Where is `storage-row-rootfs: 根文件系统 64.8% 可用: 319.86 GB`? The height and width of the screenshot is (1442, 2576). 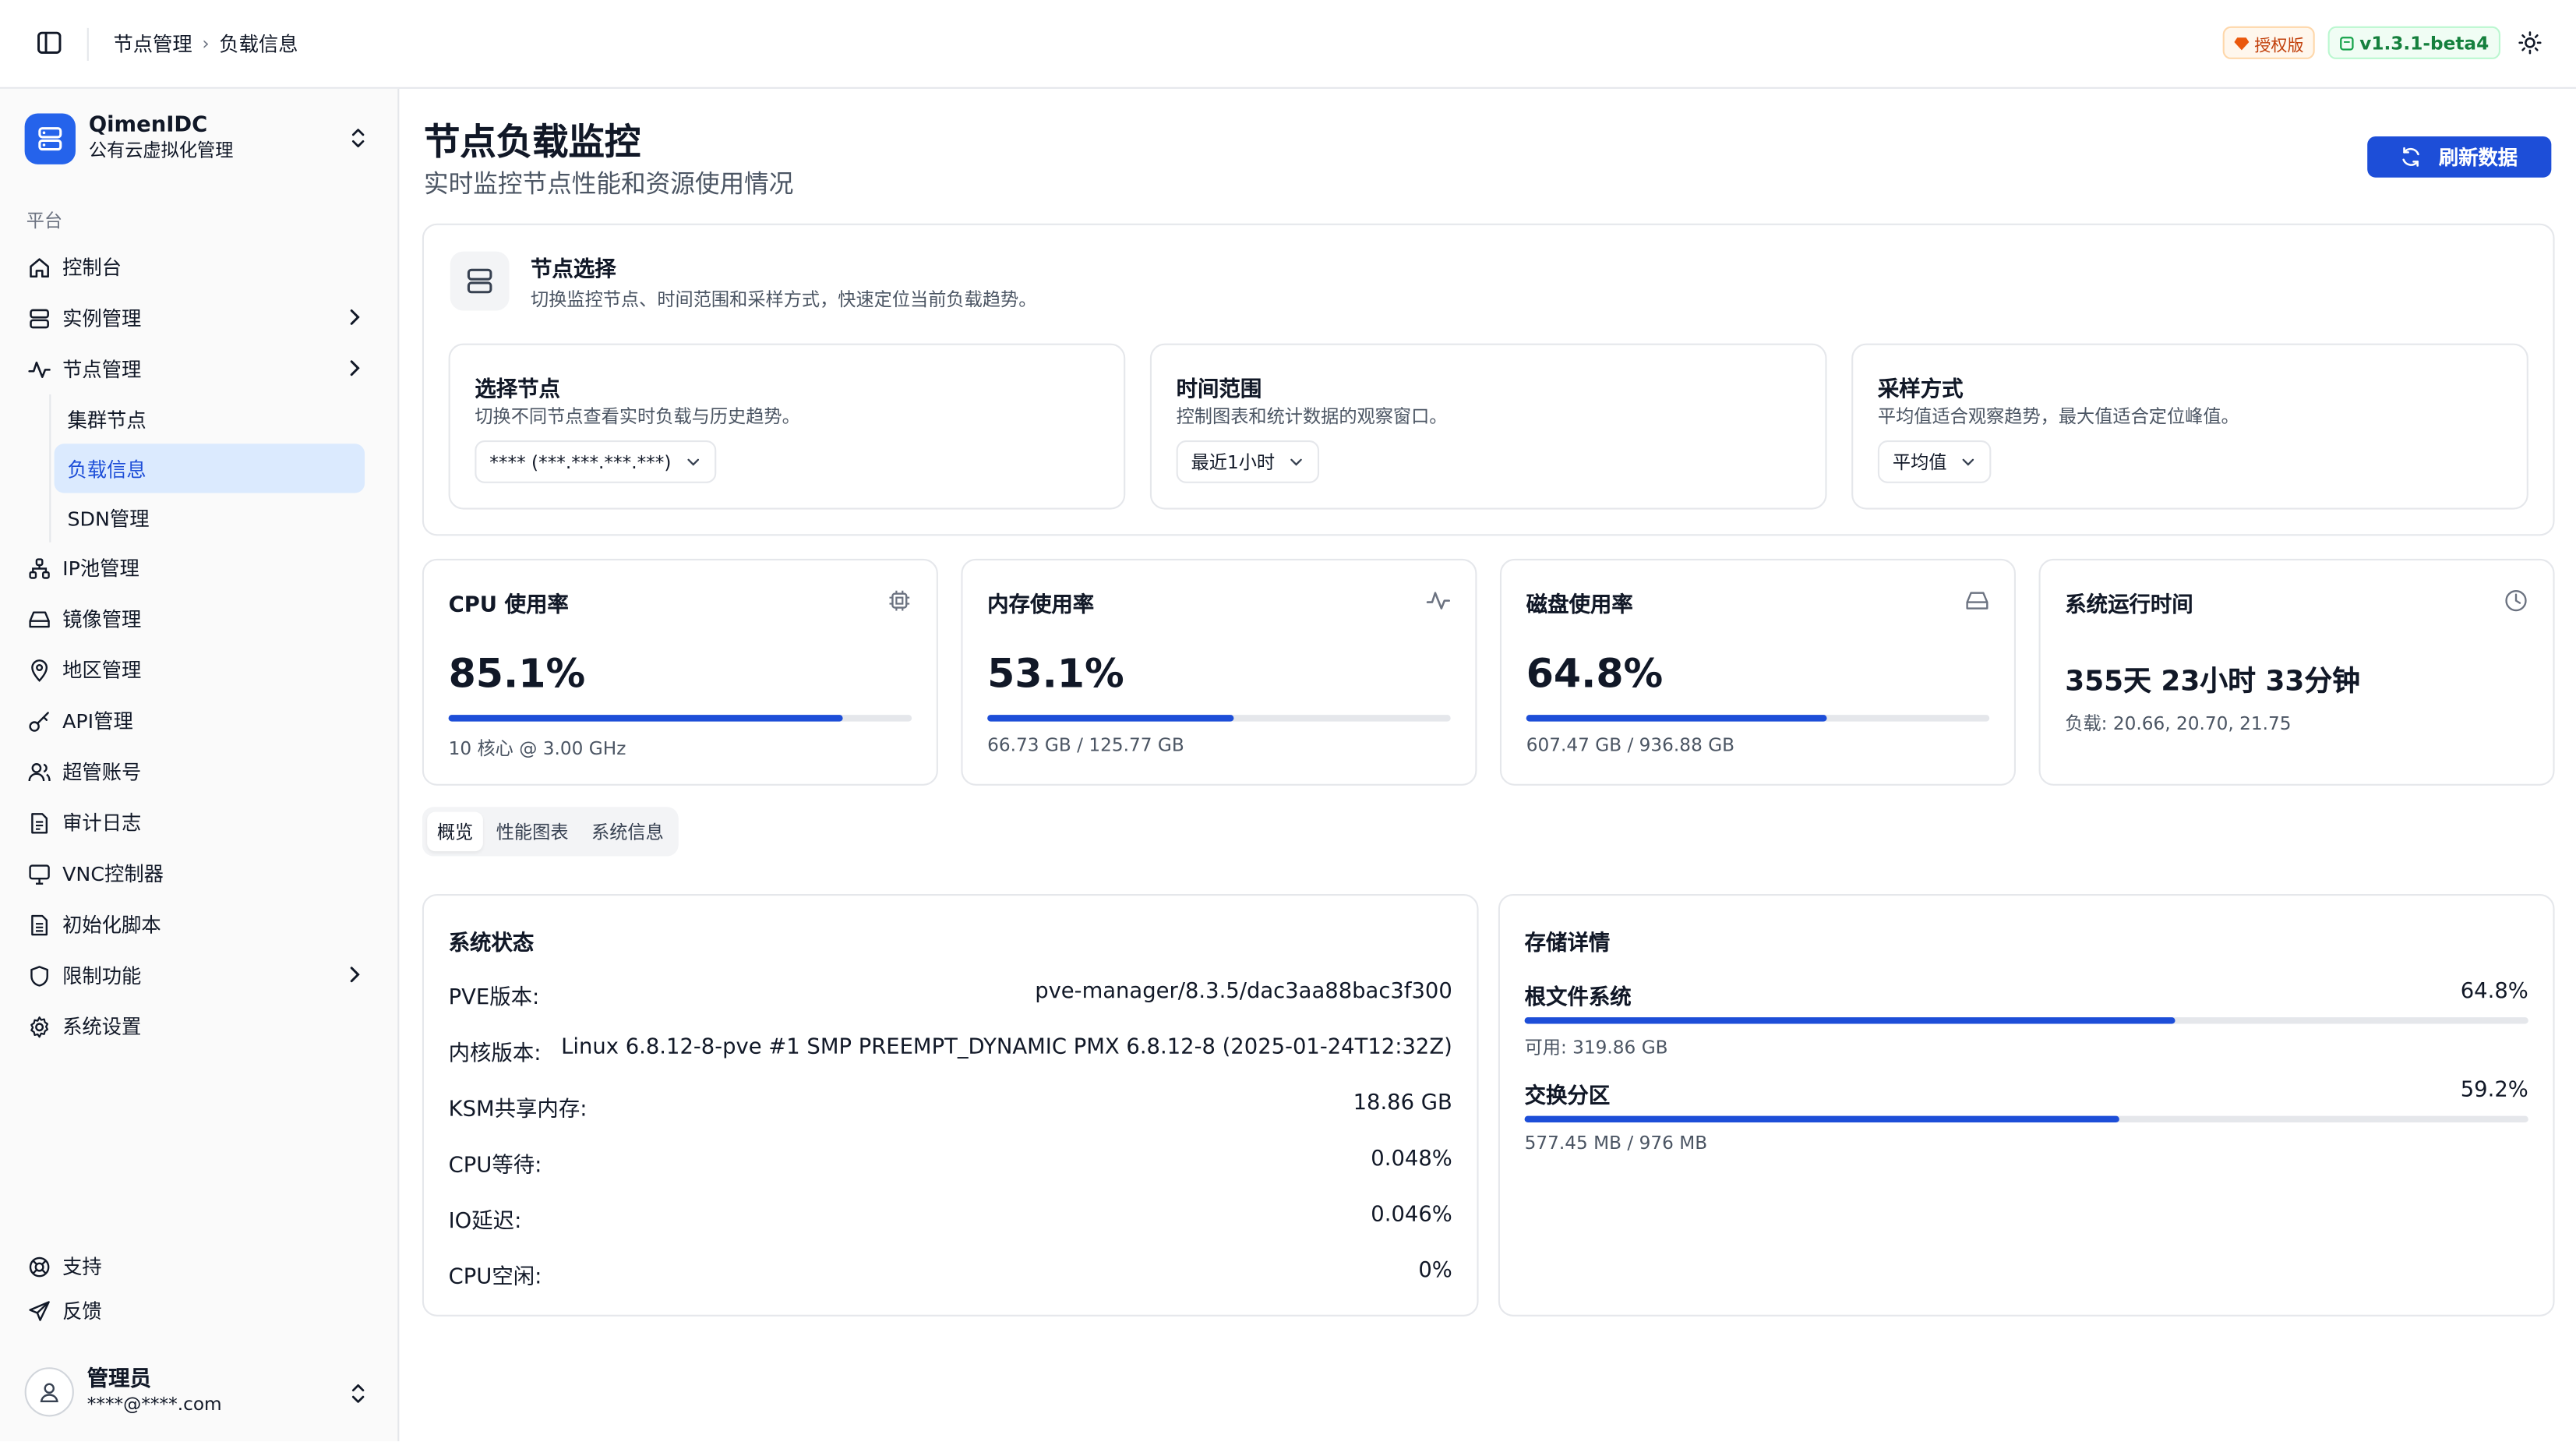
storage-row-rootfs: 根文件系统 64.8% 可用: 319.86 GB is located at coordinates (2026, 1020).